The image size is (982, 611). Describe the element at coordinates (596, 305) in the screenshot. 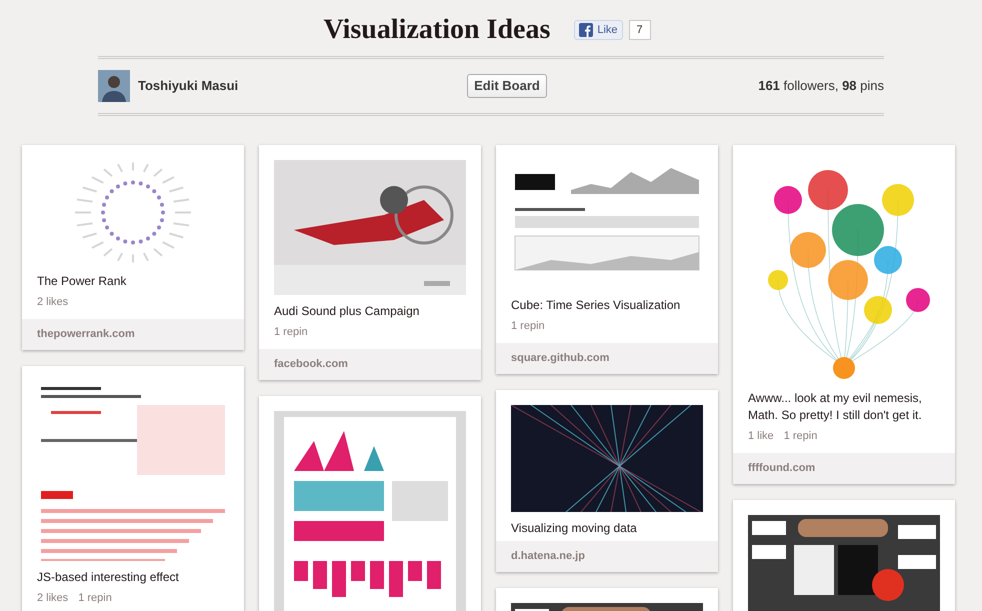

I see `pin-description: Cube: Time Series Visualization` at that location.